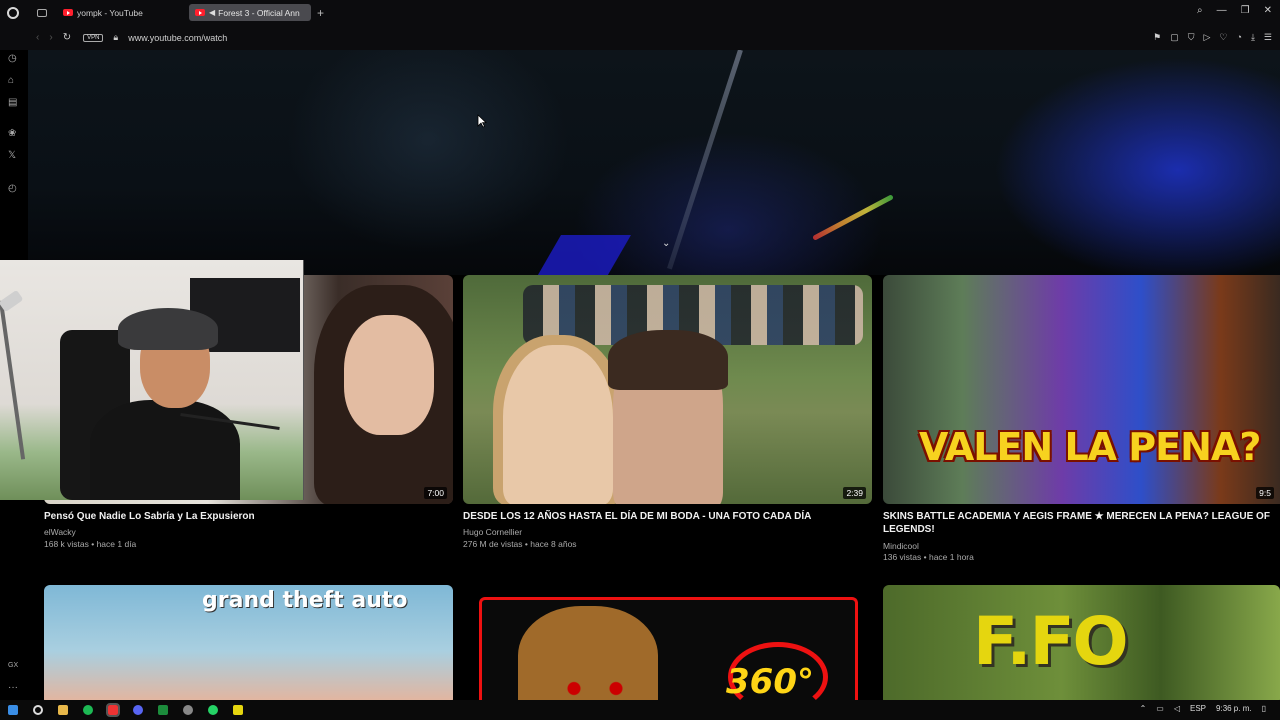  Describe the element at coordinates (110, 12) in the screenshot. I see `tab-label: yompk - YouTube` at that location.